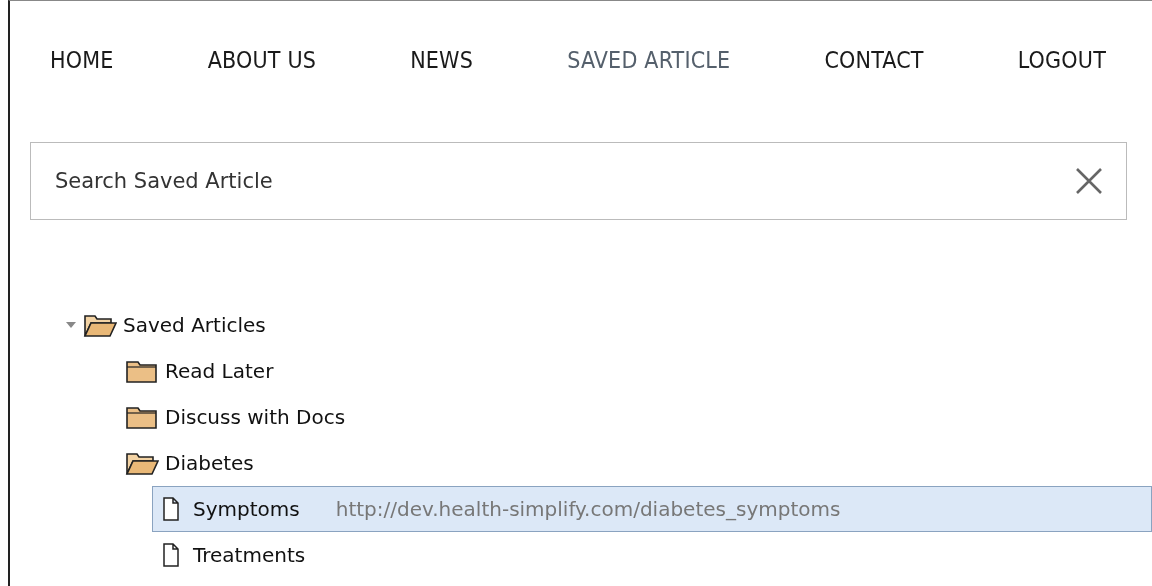 Image resolution: width=1152 pixels, height=586 pixels. I want to click on tree-item-label: Symptoms, so click(246, 509).